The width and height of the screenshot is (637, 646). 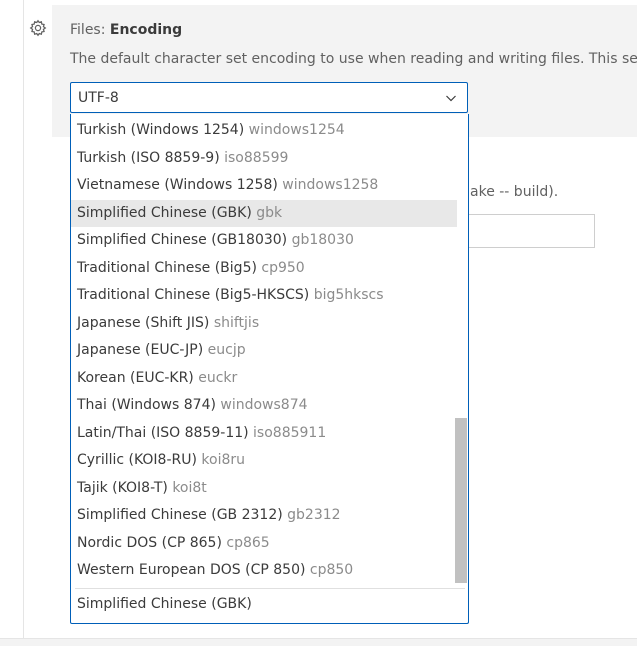 What do you see at coordinates (296, 130) in the screenshot?
I see `option-code: windows1254` at bounding box center [296, 130].